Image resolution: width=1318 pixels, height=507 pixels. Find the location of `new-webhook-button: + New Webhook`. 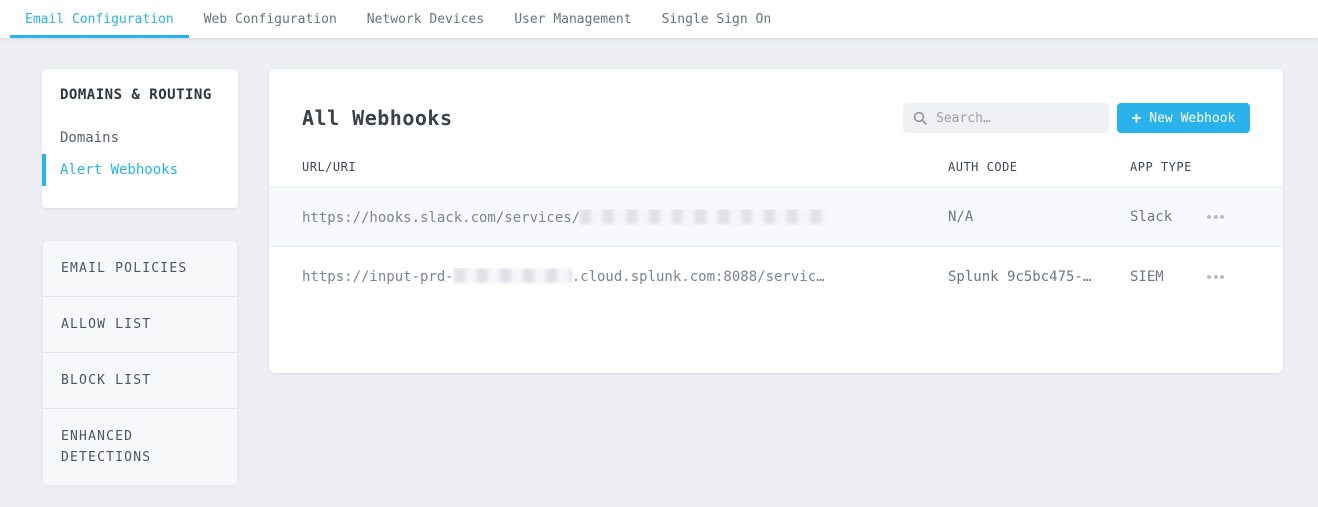

new-webhook-button: + New Webhook is located at coordinates (1183, 118).